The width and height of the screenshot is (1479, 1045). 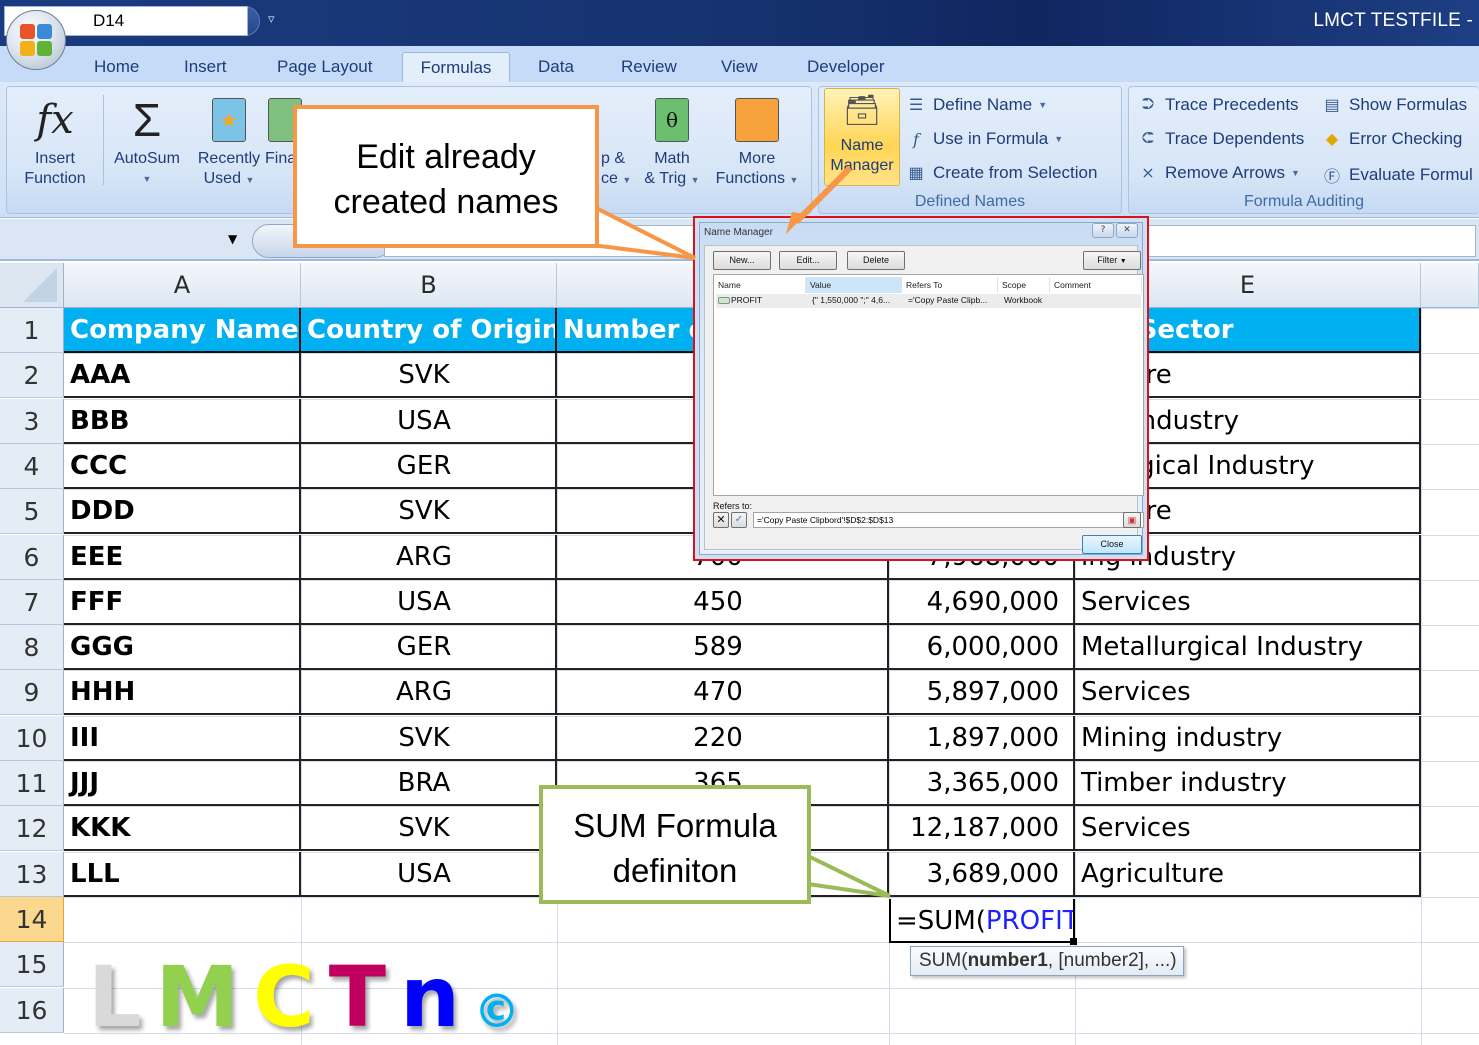 I want to click on table-header-cell: Company Name, so click(x=182, y=330).